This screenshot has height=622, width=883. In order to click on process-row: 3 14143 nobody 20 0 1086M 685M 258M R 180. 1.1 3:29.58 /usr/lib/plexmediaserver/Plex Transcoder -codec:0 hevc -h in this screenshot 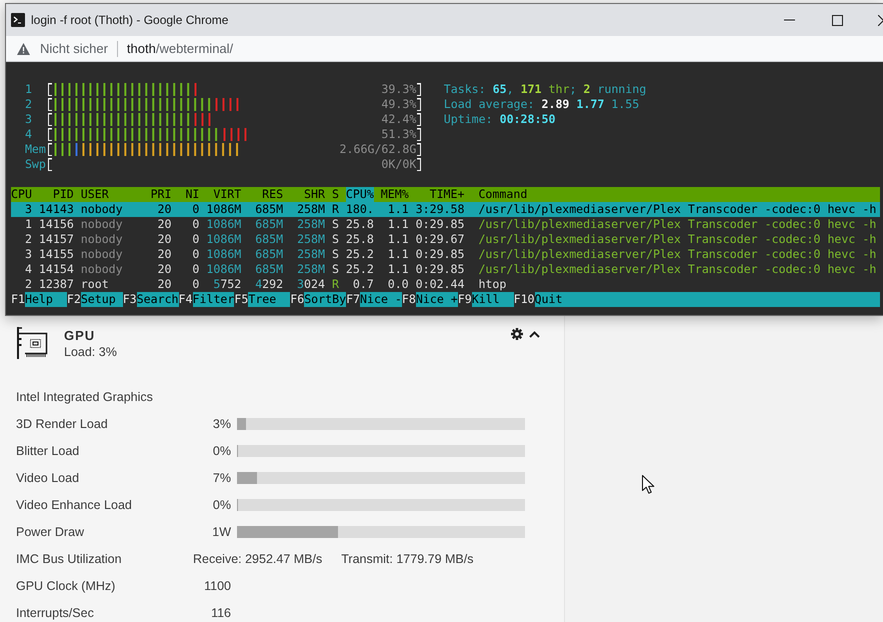, I will do `click(445, 209)`.